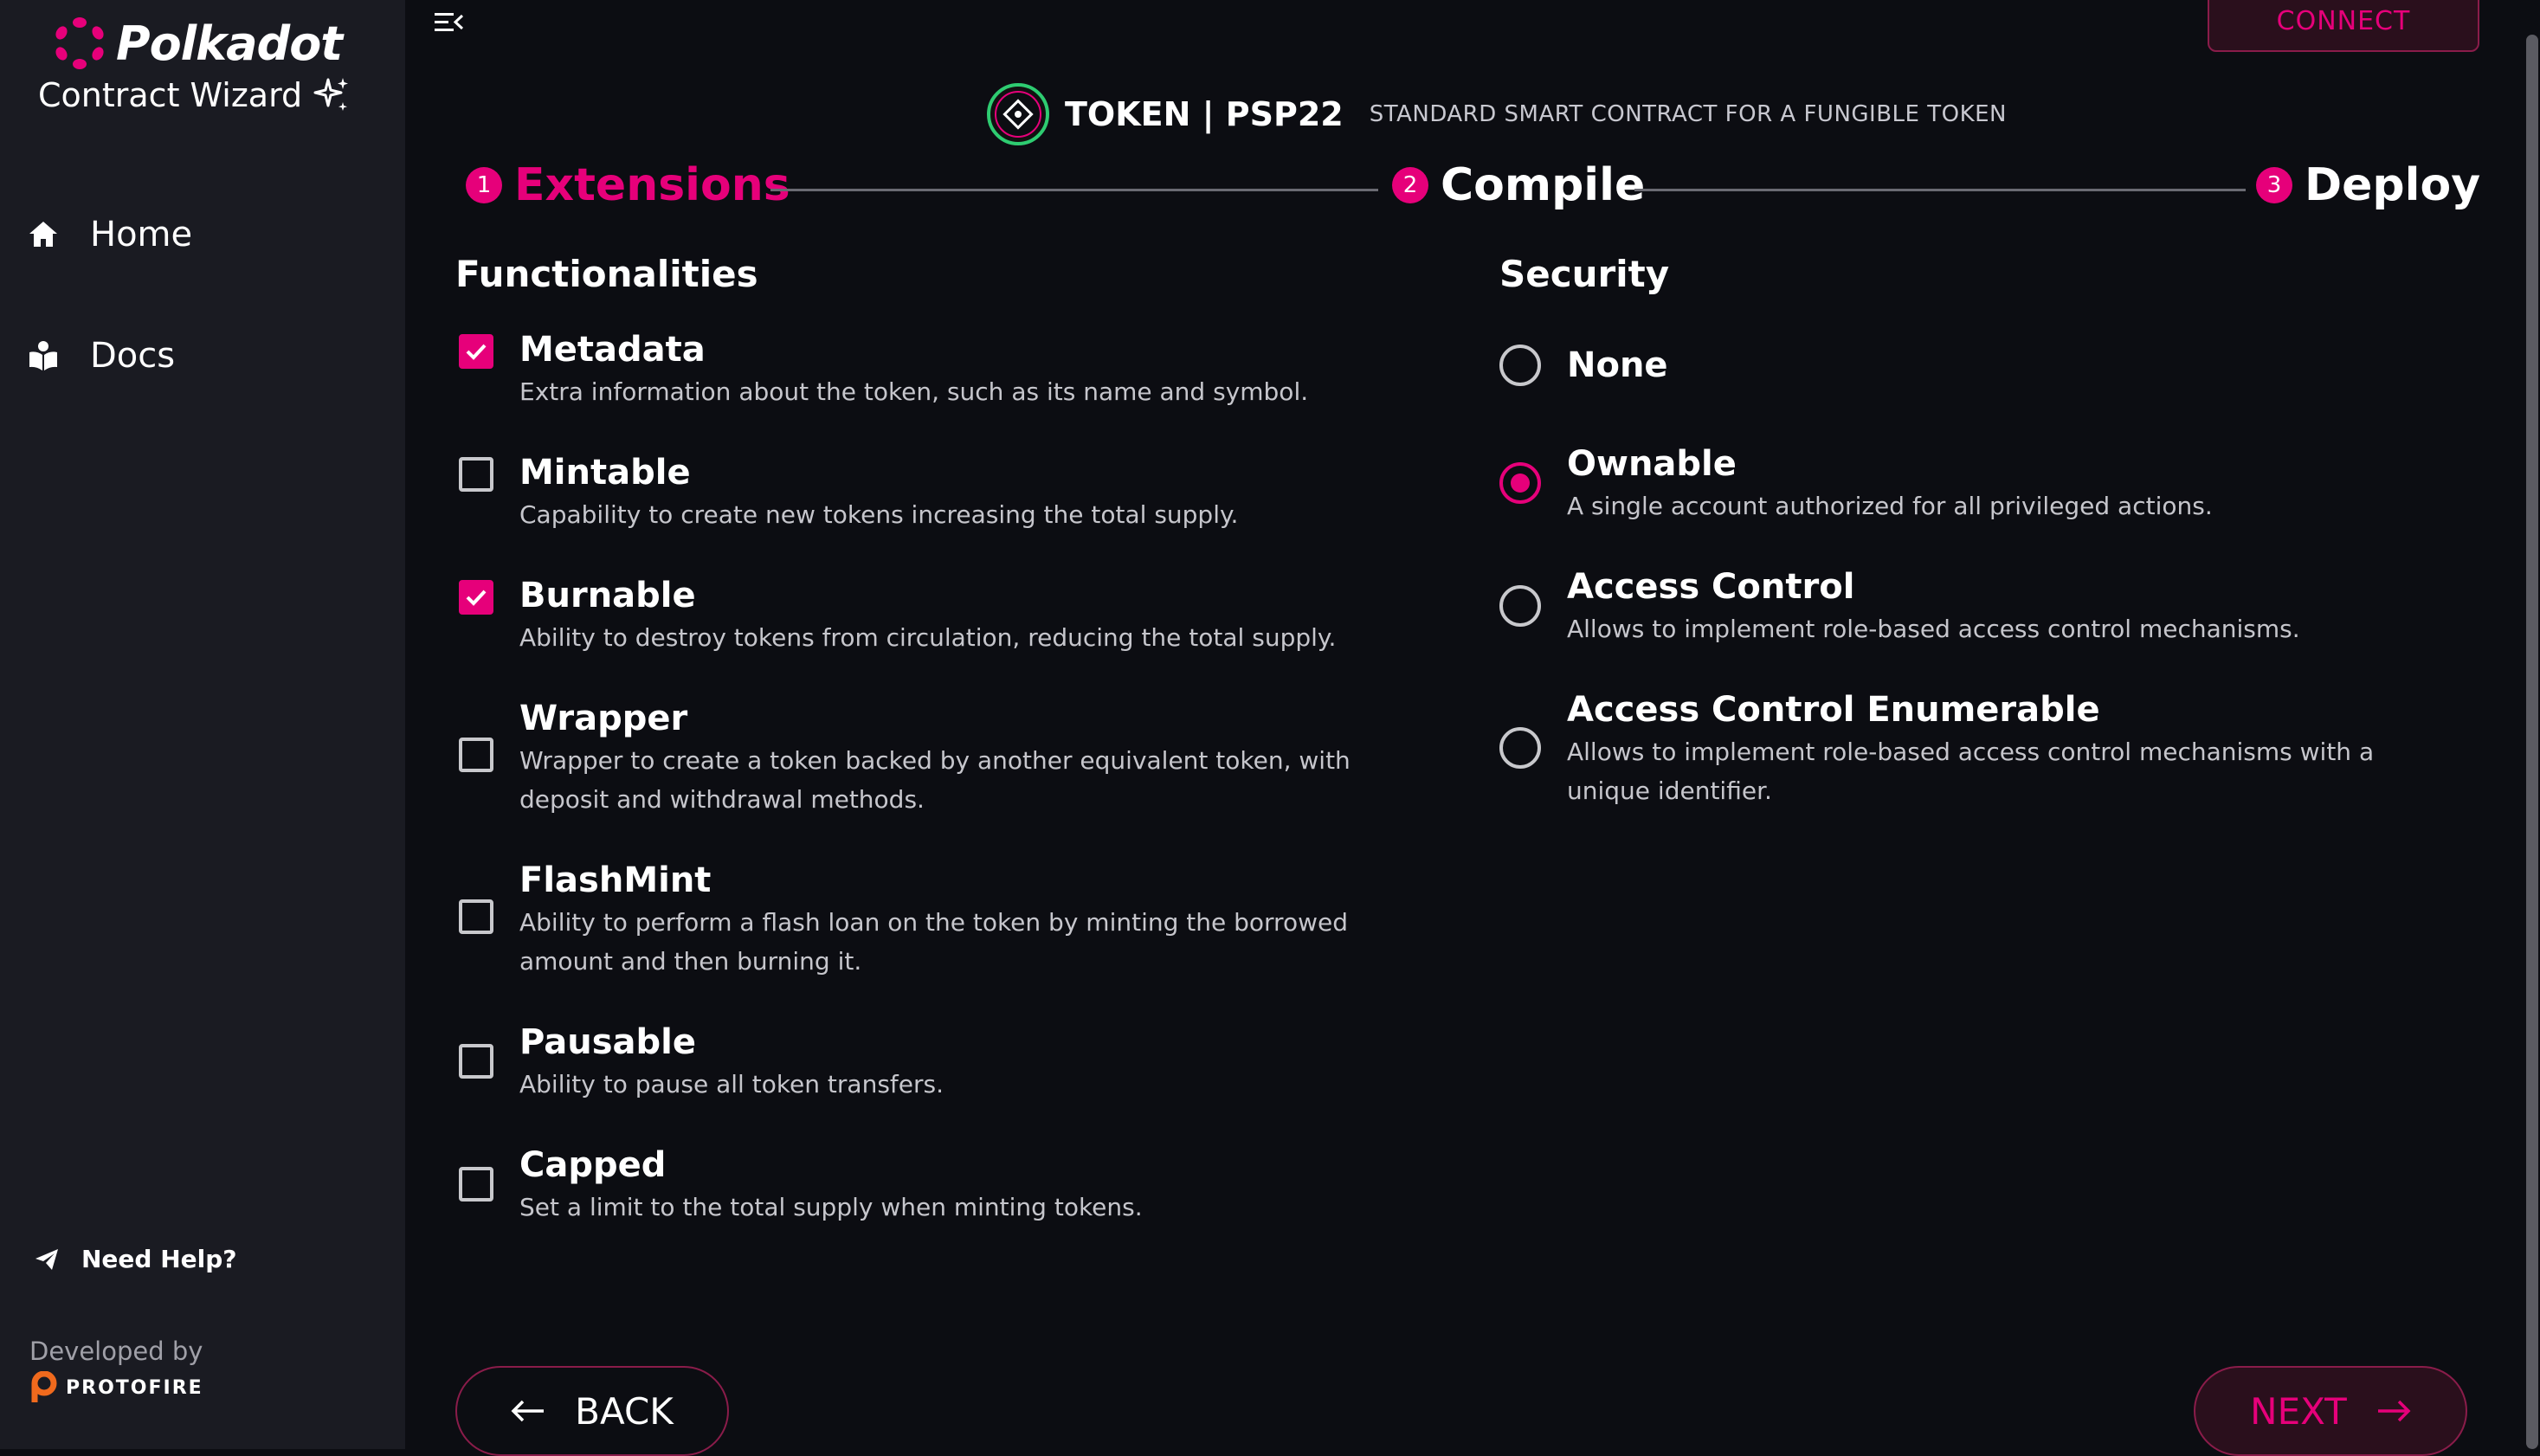 Image resolution: width=2540 pixels, height=1456 pixels. Describe the element at coordinates (43, 355) in the screenshot. I see `book-icon` at that location.